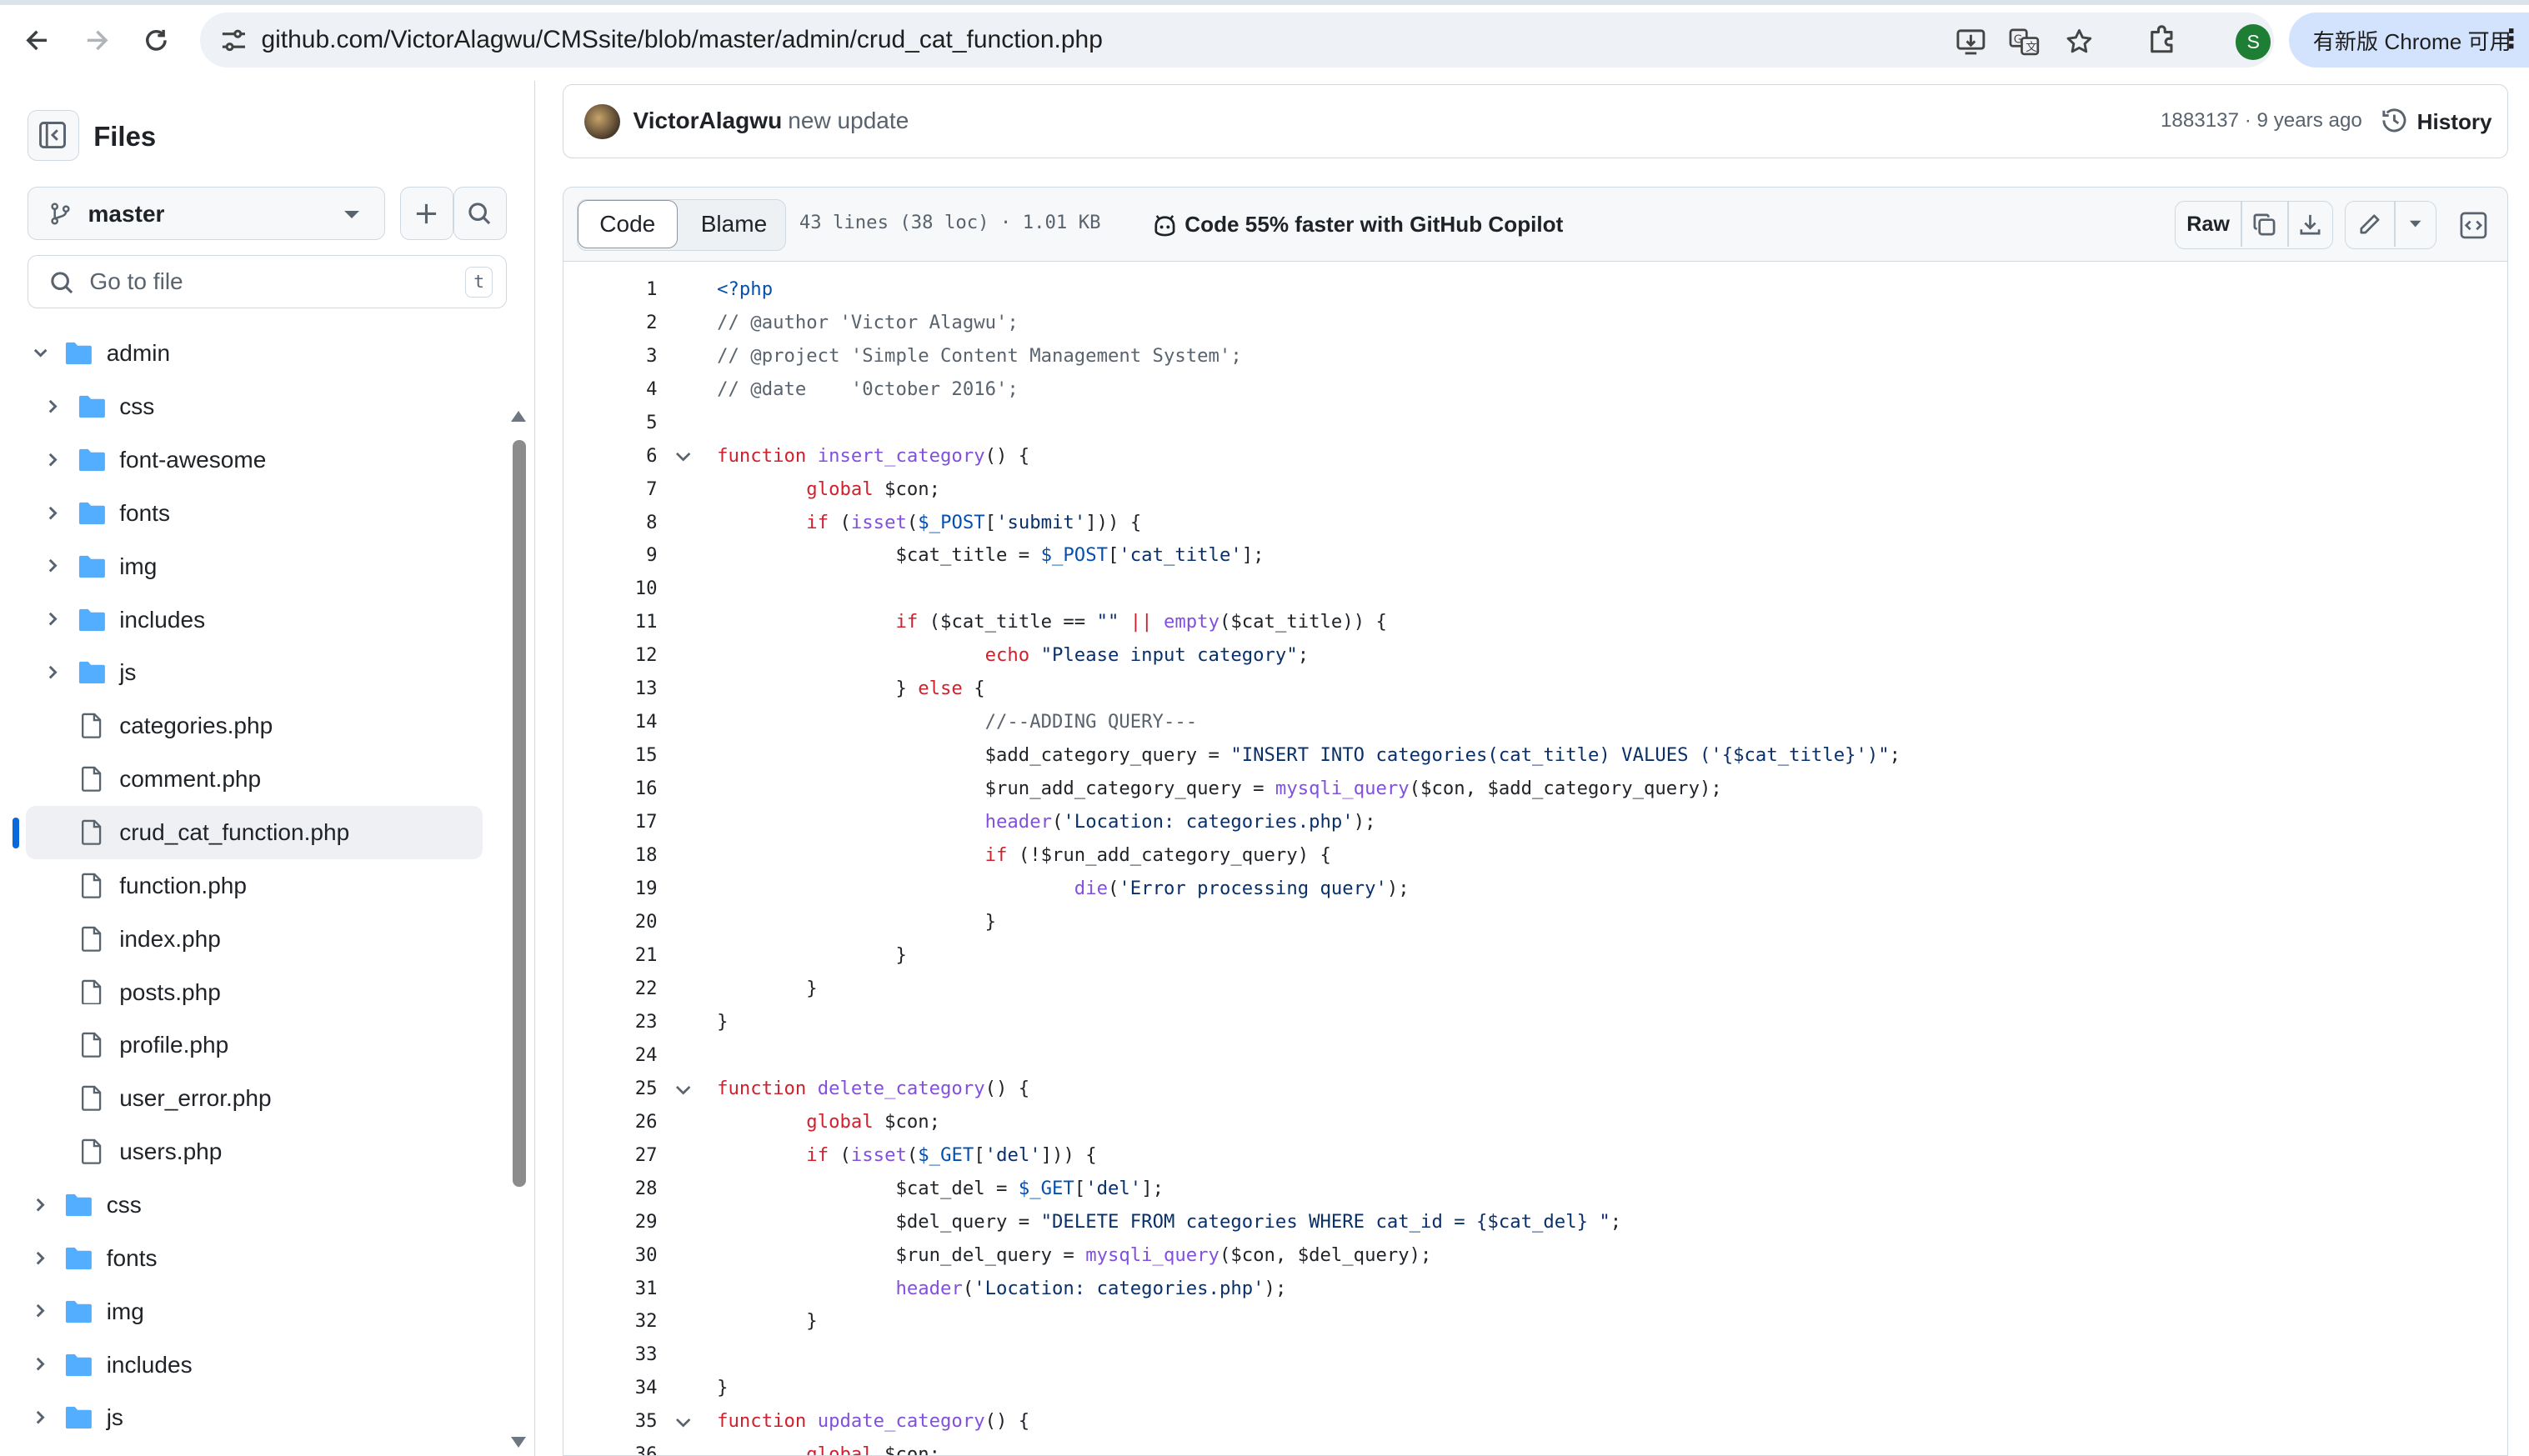  I want to click on symbols-panel-button, so click(2473, 225).